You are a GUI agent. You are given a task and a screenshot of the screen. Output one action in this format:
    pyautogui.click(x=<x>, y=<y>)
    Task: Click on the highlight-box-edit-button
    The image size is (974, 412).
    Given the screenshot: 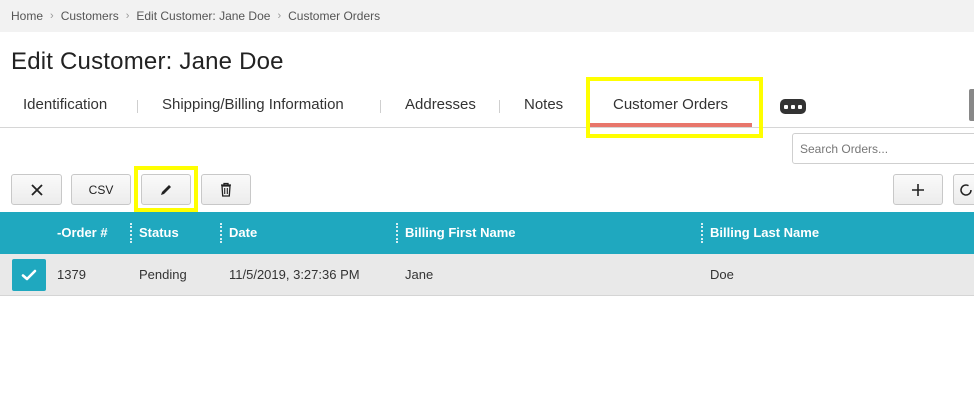 What is the action you would take?
    pyautogui.click(x=166, y=189)
    